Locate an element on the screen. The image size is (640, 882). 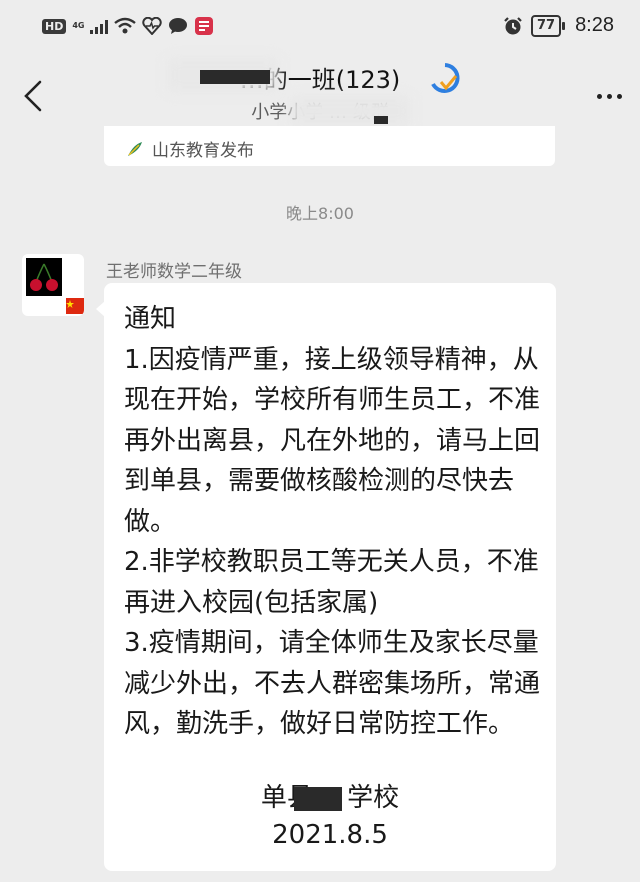
source-row: 山东教育发布 is located at coordinates (190, 148).